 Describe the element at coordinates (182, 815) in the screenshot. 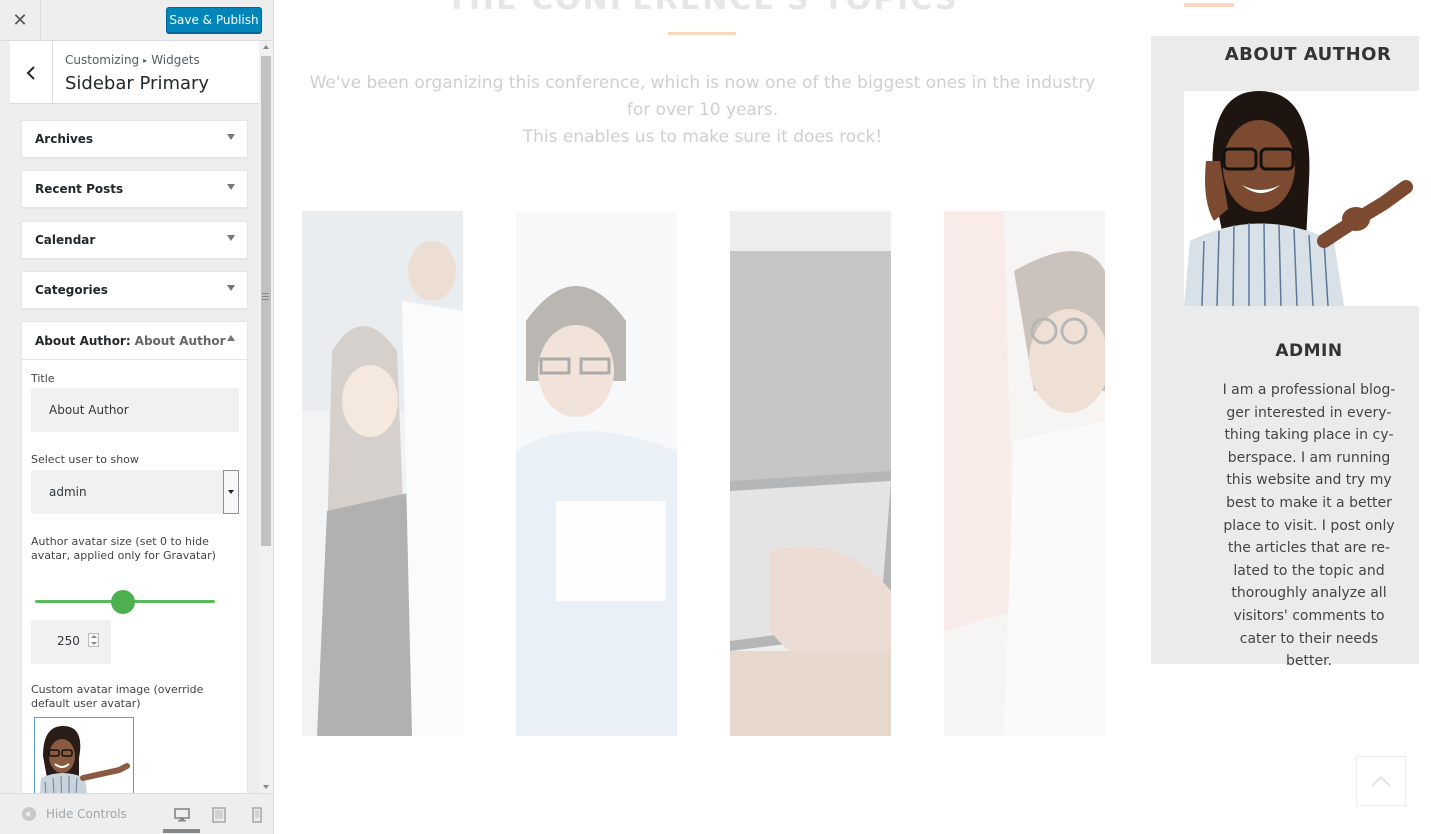

I see `desktop-icon` at that location.